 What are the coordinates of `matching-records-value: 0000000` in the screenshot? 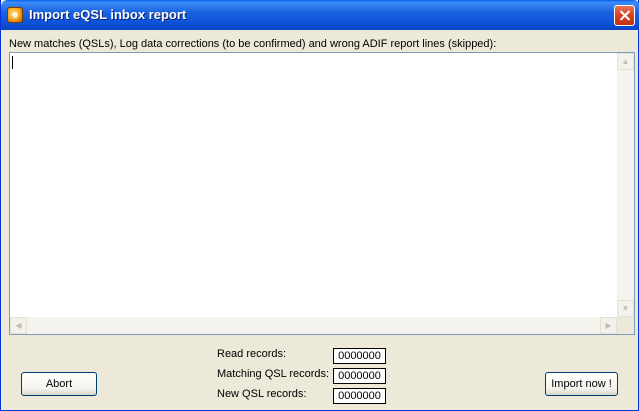 It's located at (359, 376).